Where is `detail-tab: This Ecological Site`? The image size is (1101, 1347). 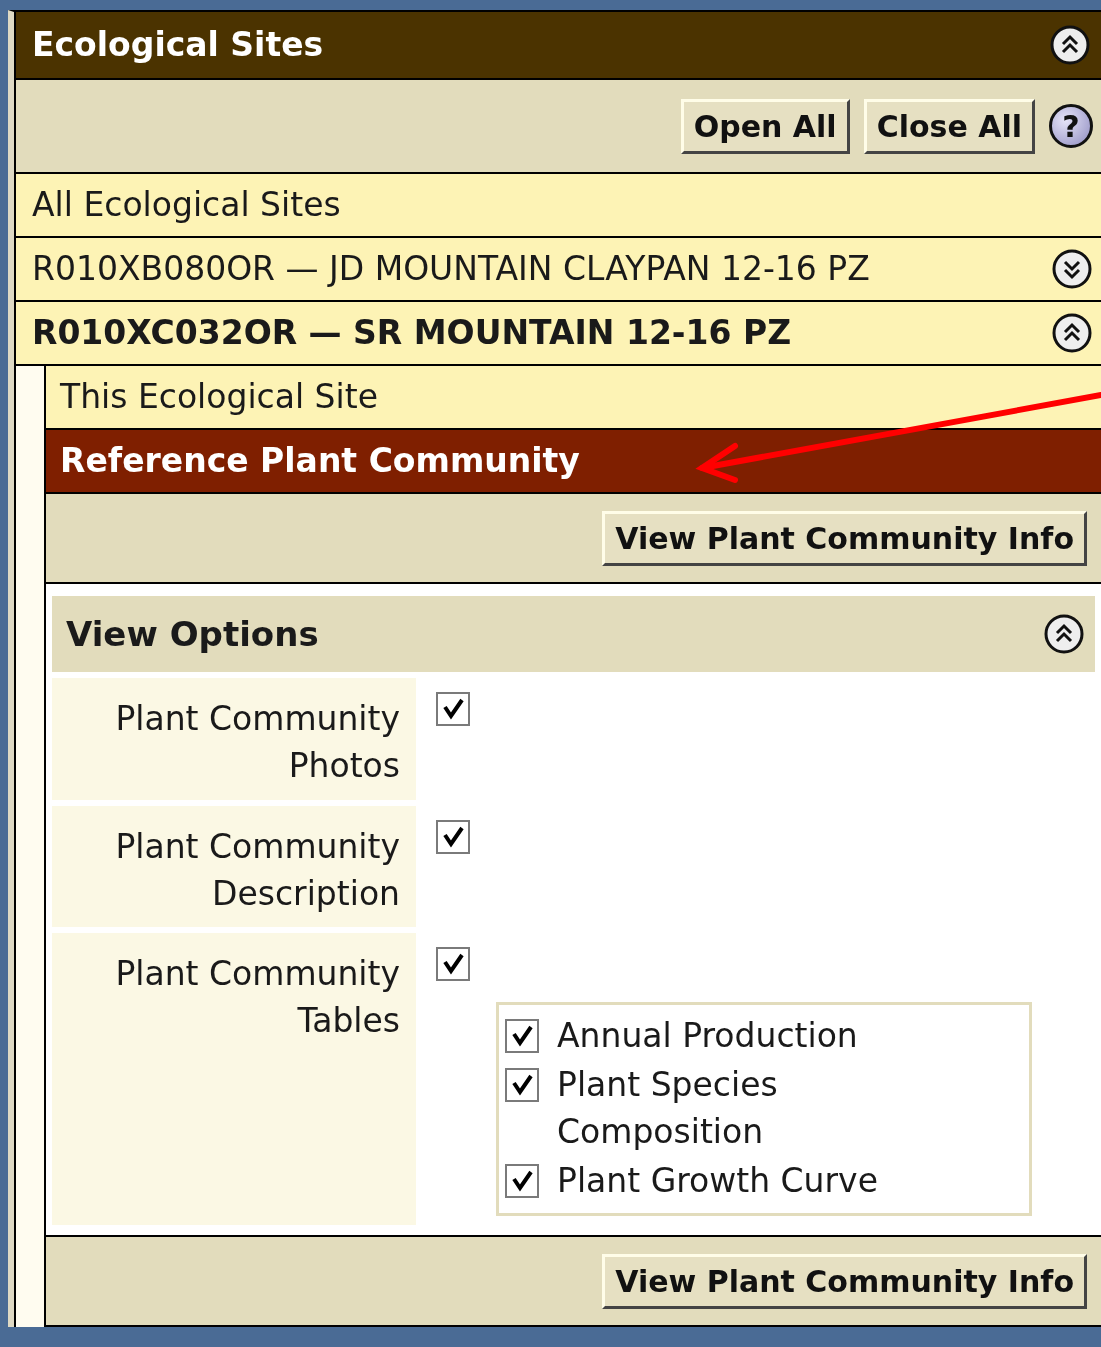
detail-tab: This Ecological Site is located at coordinates (573, 398).